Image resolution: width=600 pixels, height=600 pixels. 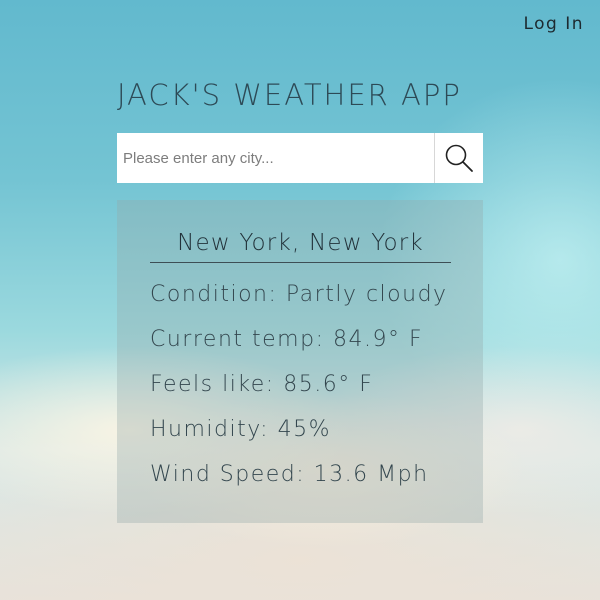 I want to click on login-link: Log In, so click(x=553, y=24).